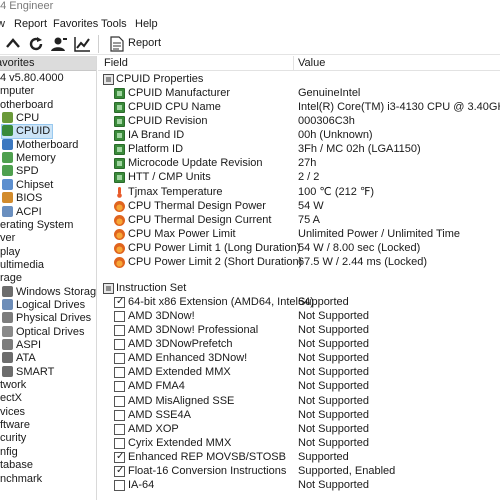 Image resolution: width=500 pixels, height=500 pixels. Describe the element at coordinates (27, 185) in the screenshot. I see `tree-item: Chipset` at that location.